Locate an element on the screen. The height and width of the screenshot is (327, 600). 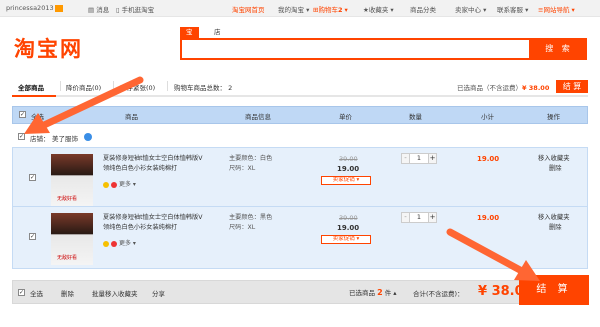
header-subtotal: 小计 is located at coordinates (487, 117).